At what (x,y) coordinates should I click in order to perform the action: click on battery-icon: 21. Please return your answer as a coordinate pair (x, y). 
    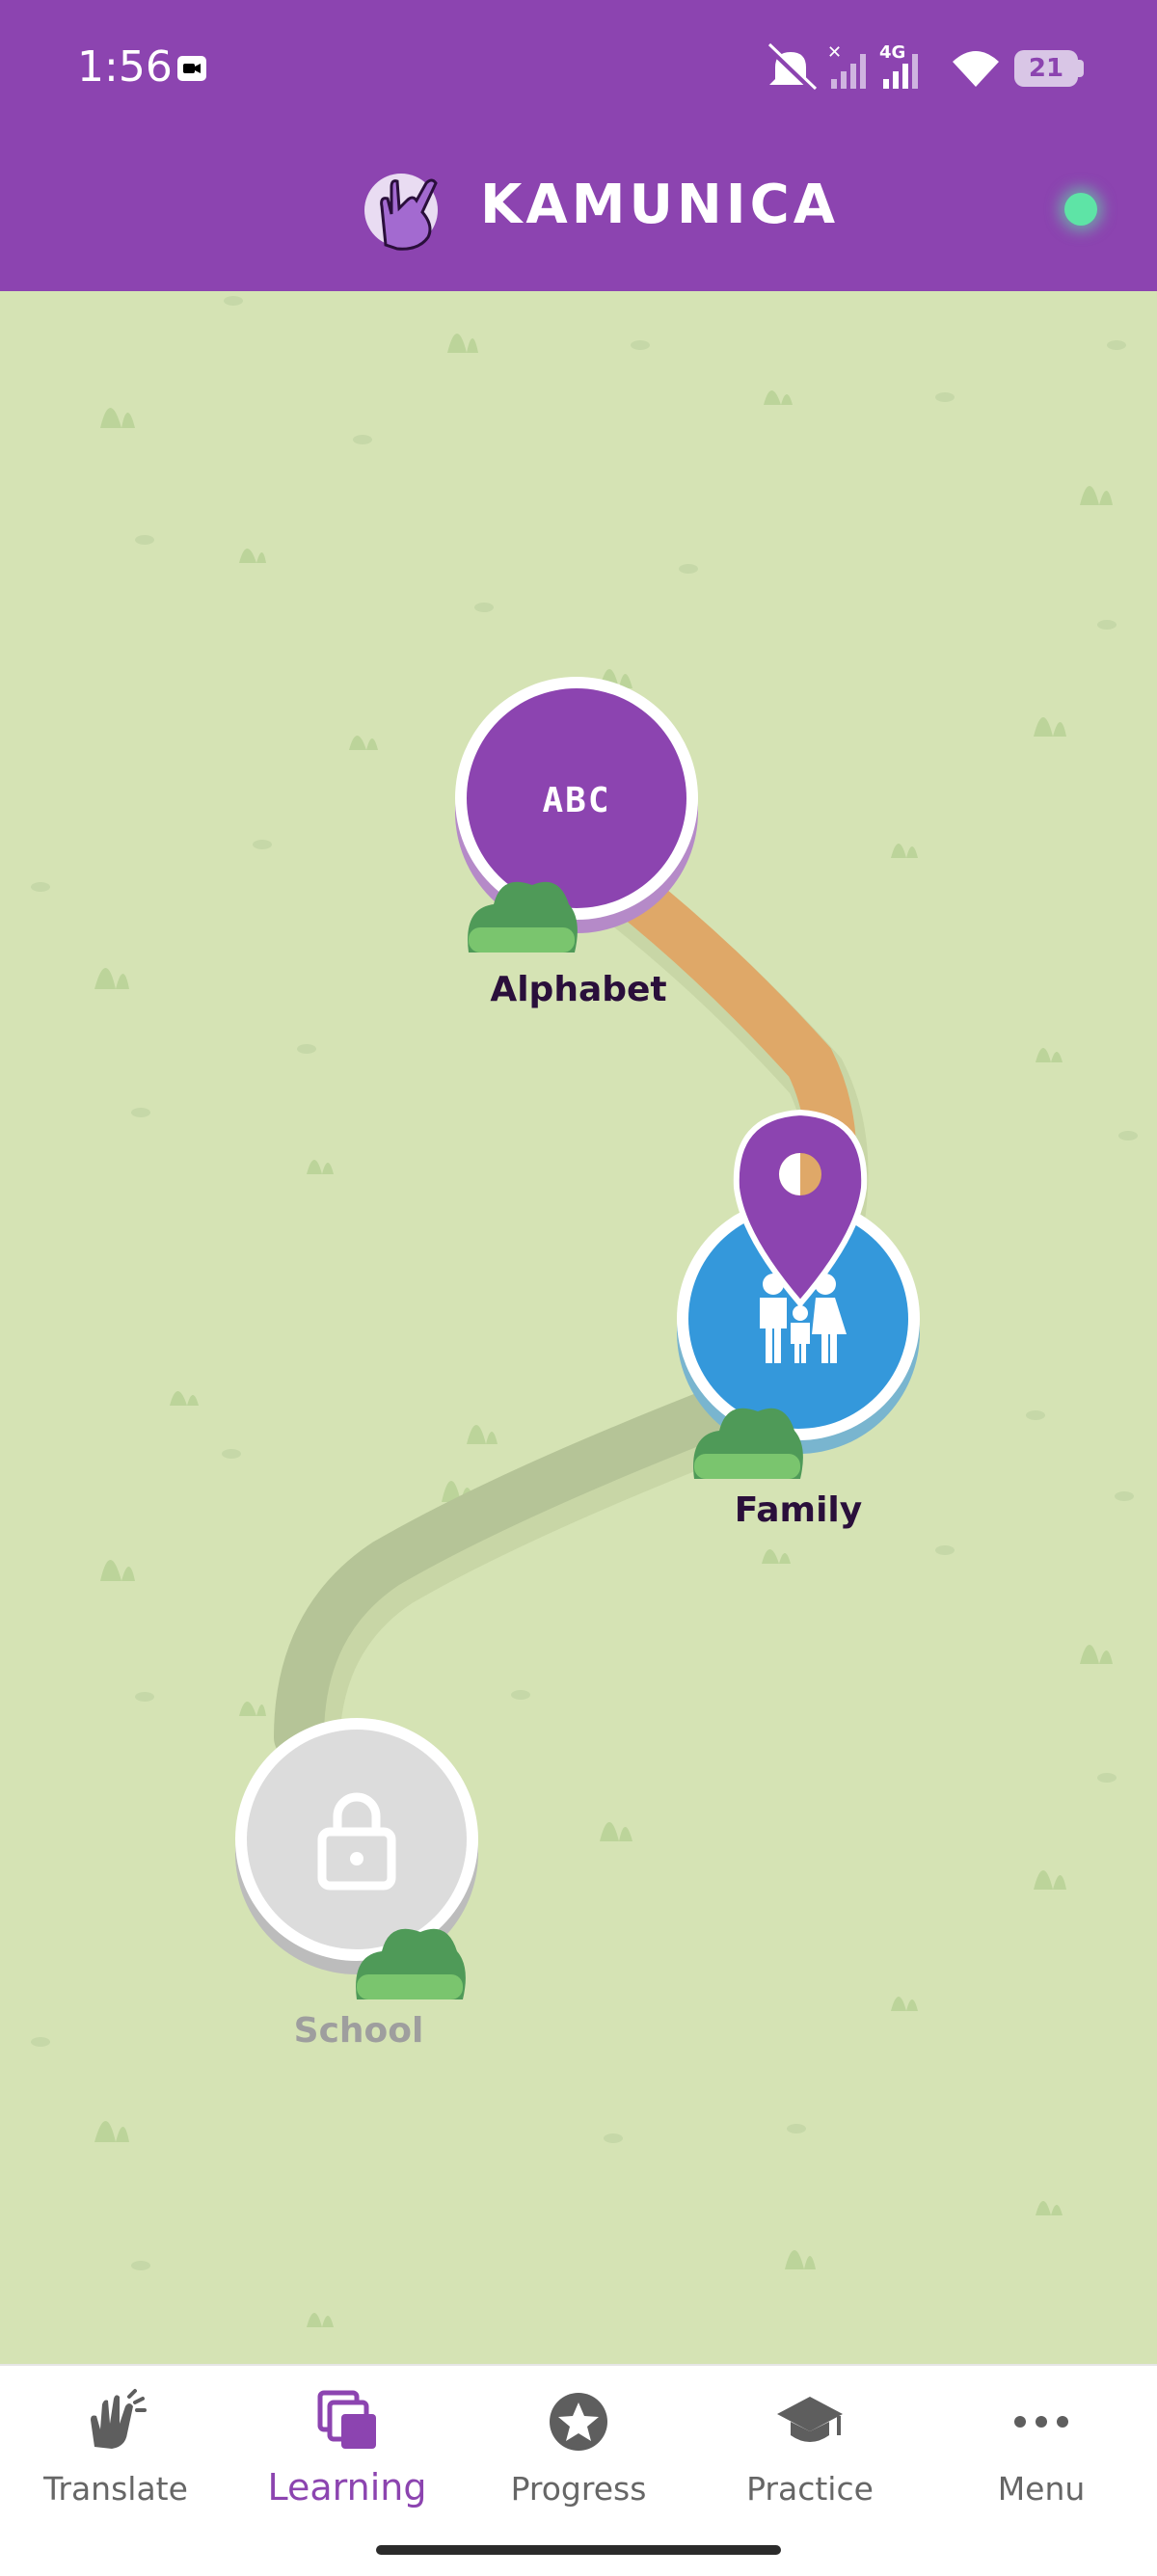
    Looking at the image, I should click on (1046, 69).